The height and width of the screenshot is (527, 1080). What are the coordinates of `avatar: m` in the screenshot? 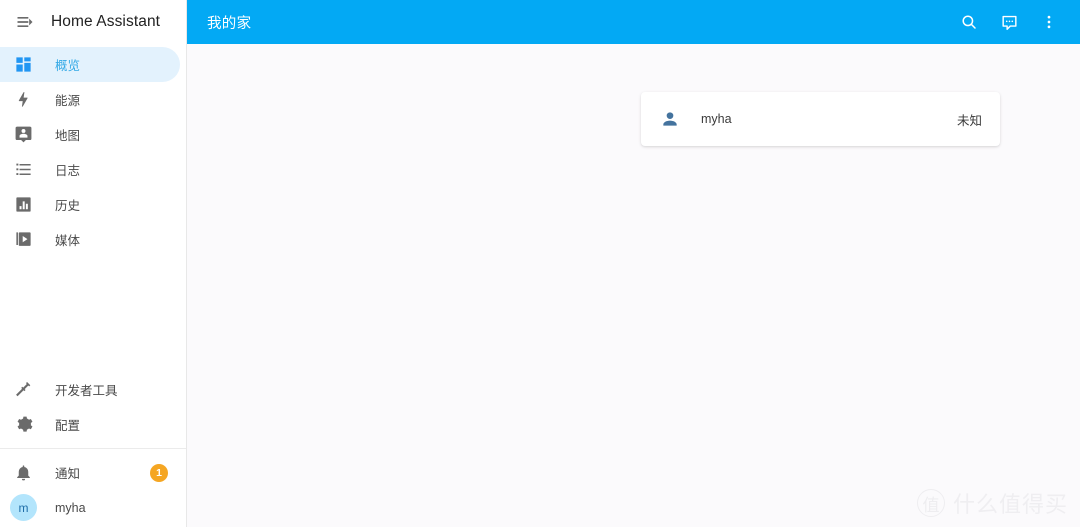 It's located at (23, 507).